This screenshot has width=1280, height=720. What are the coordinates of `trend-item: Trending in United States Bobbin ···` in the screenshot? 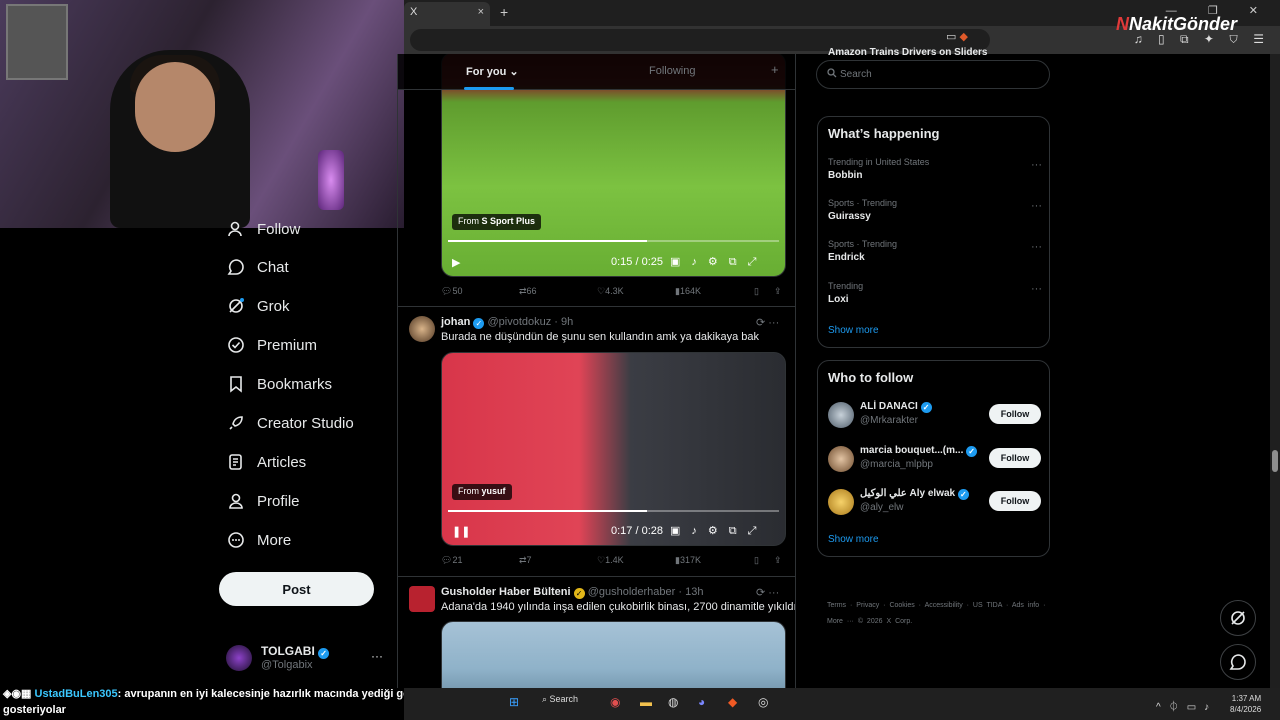 It's located at (935, 172).